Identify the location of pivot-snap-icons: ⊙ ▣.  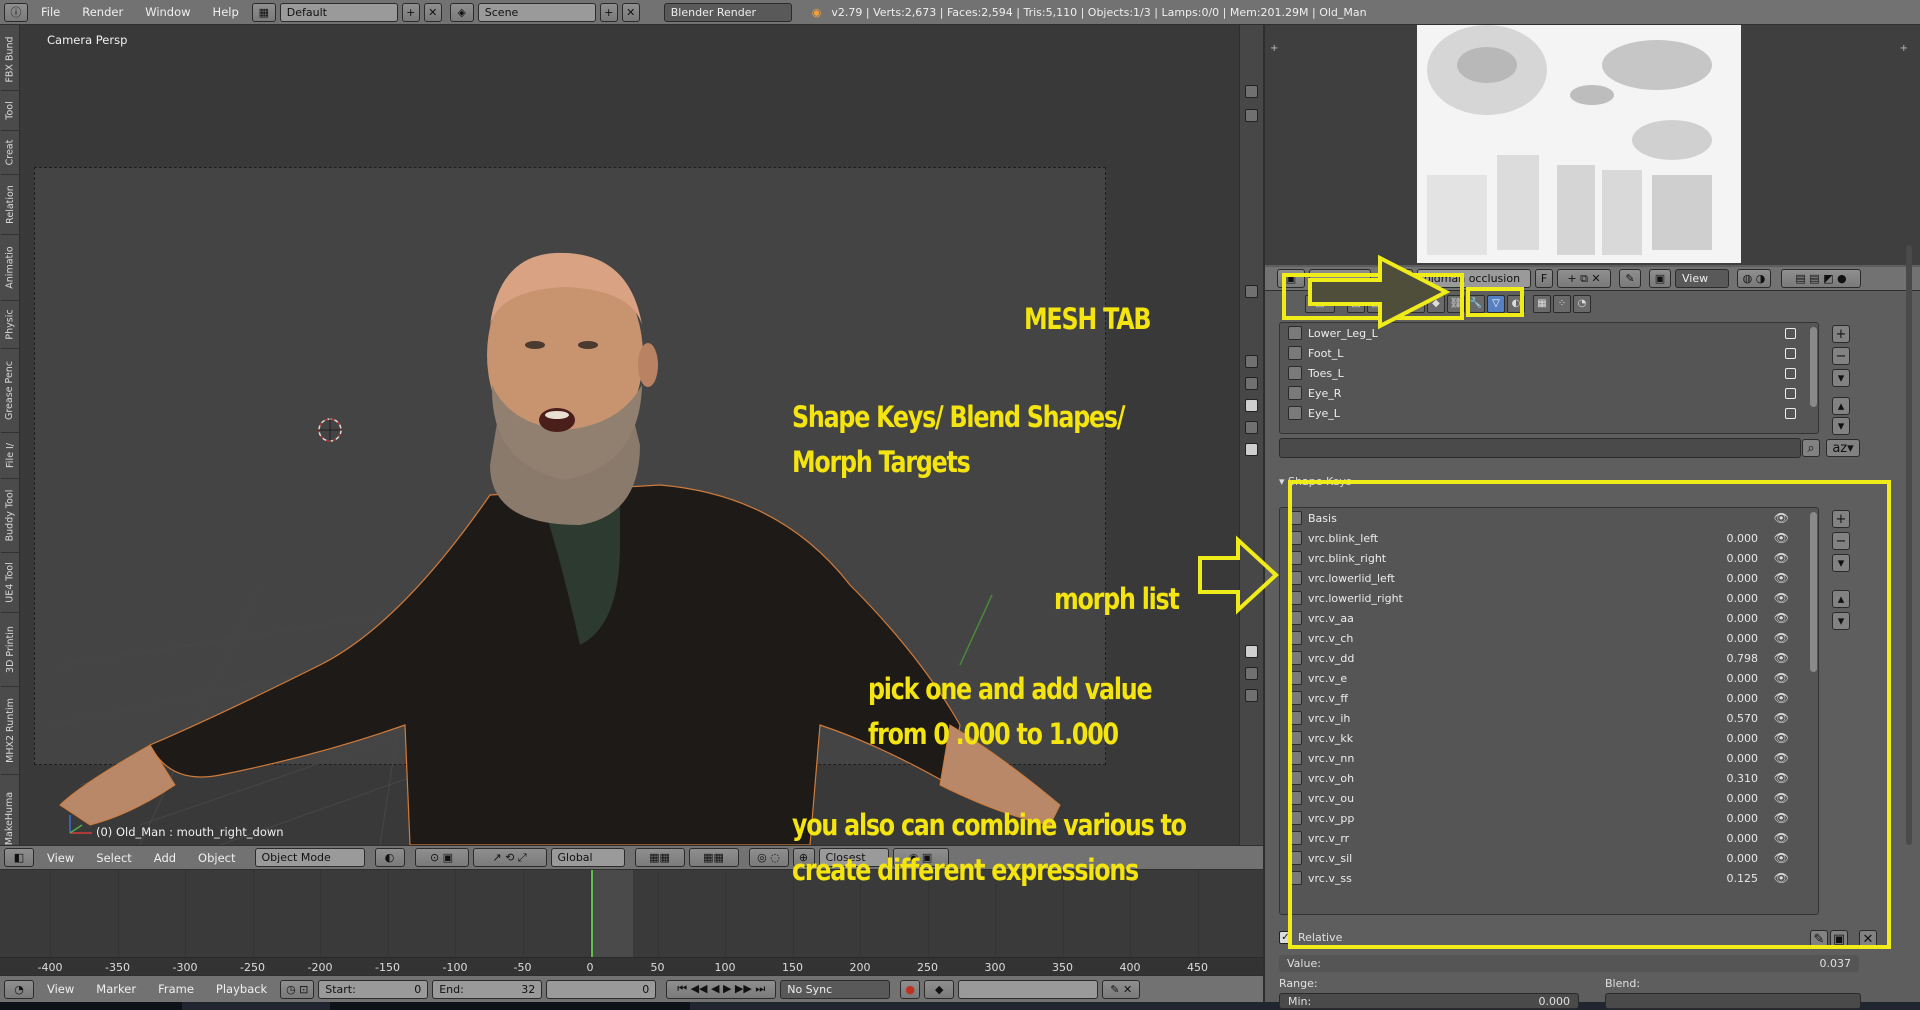
(441, 857).